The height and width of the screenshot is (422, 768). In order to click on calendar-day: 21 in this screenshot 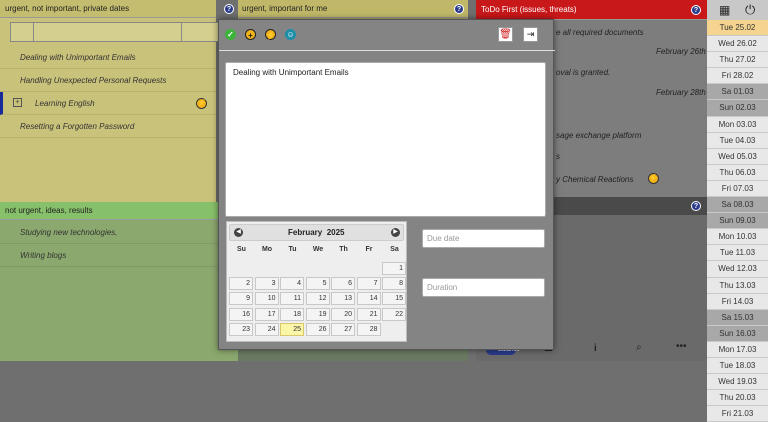, I will do `click(368, 314)`.